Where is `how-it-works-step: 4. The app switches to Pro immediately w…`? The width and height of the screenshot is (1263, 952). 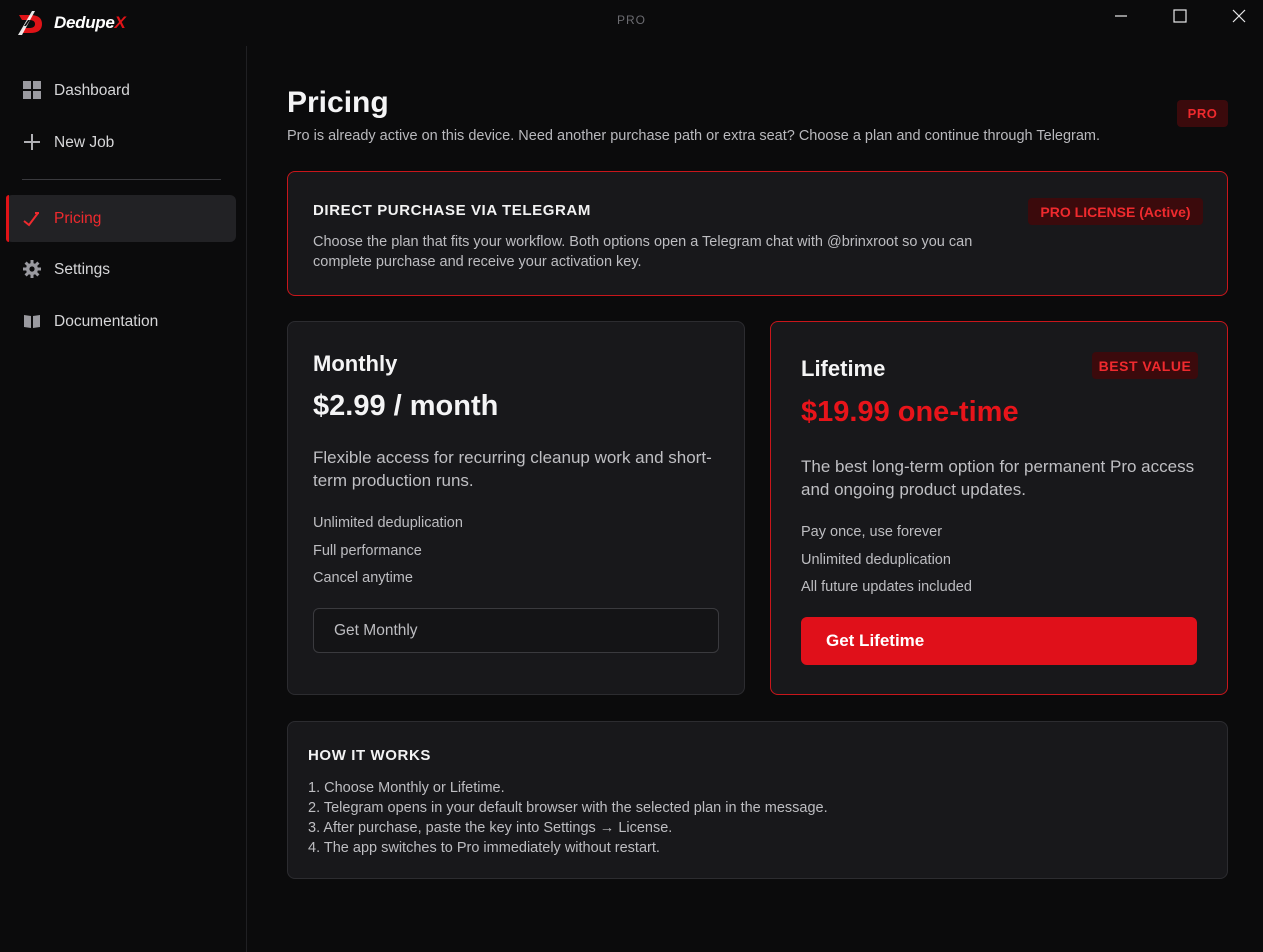
how-it-works-step: 4. The app switches to Pro immediately w… is located at coordinates (484, 848).